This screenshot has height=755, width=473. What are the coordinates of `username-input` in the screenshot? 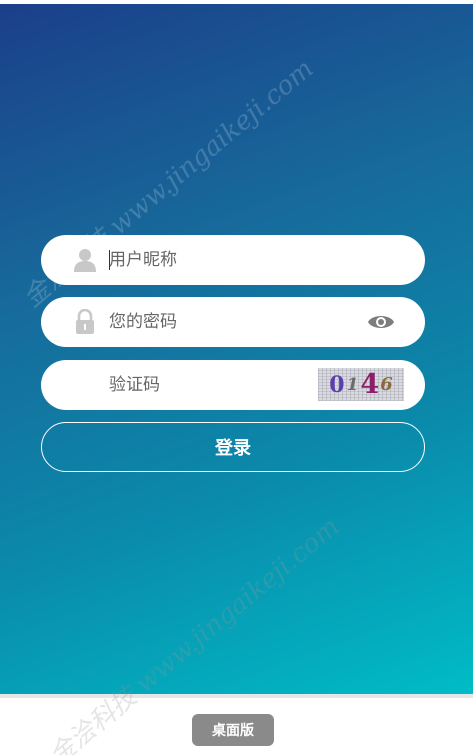 It's located at (229, 260).